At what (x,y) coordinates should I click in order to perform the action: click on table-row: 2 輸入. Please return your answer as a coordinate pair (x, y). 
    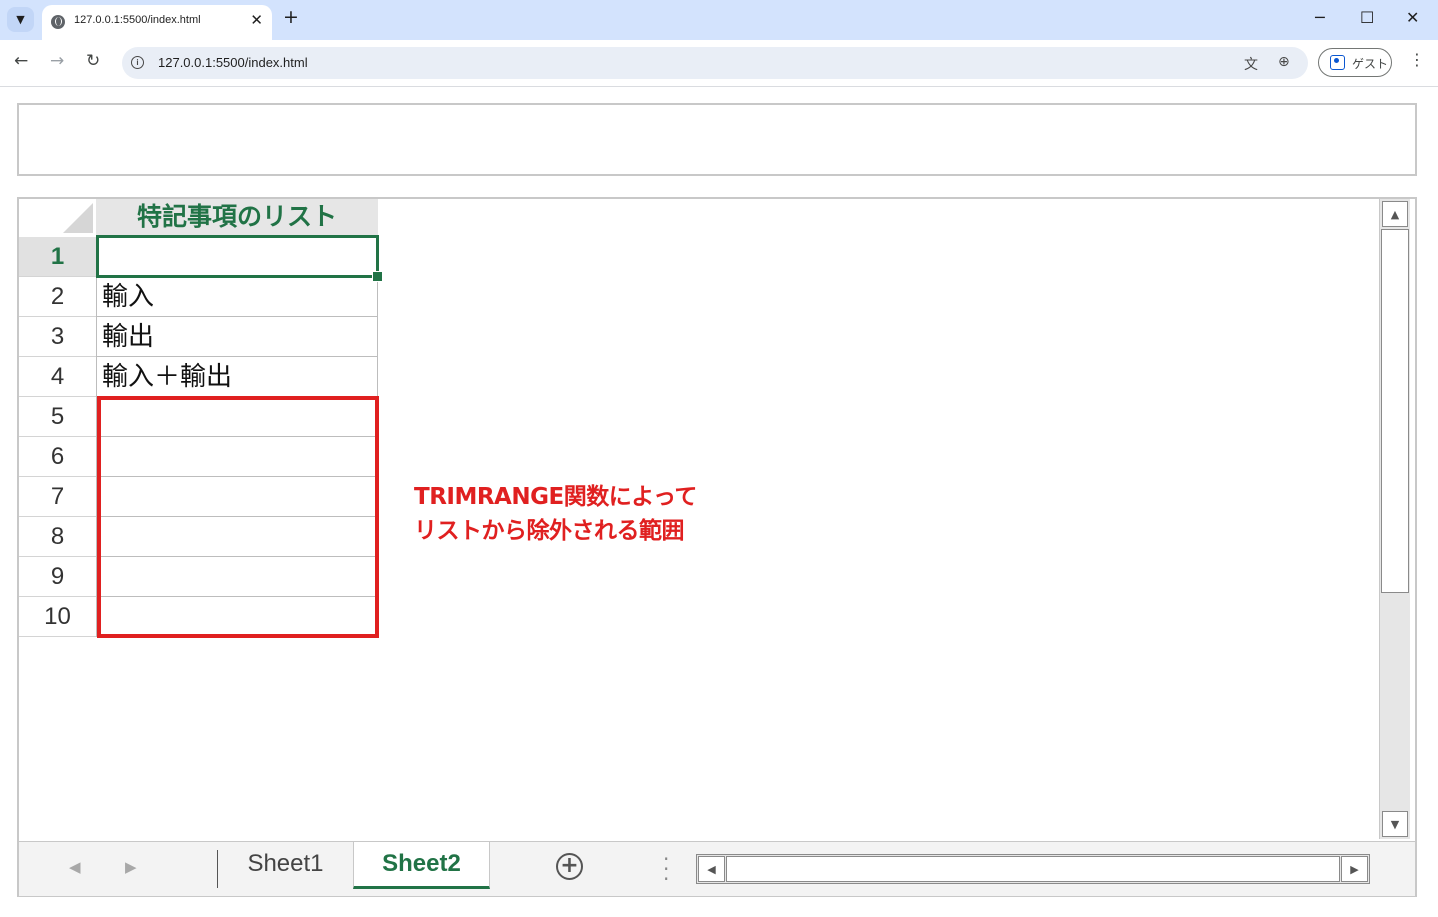
    Looking at the image, I should click on (198, 297).